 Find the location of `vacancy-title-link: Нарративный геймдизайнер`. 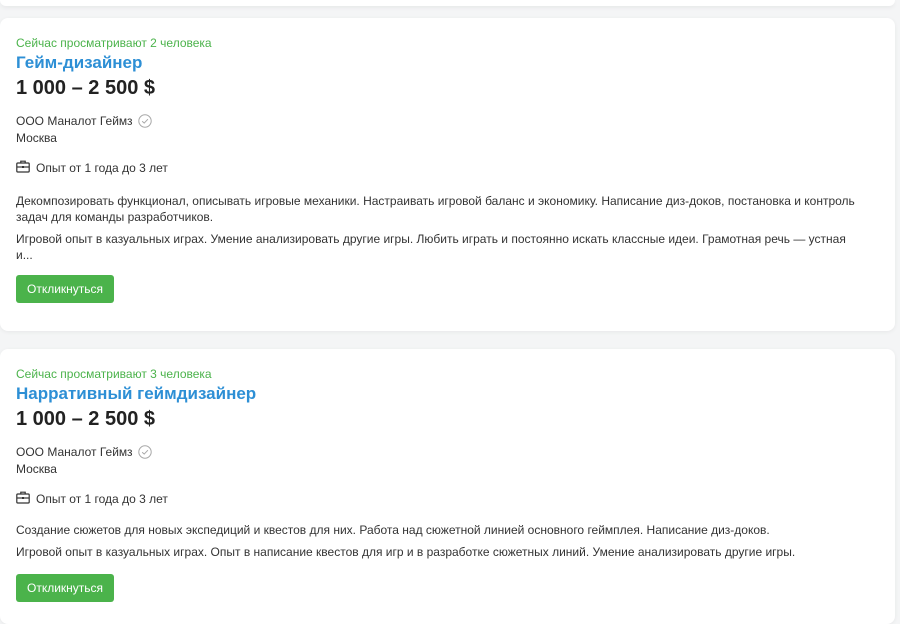

vacancy-title-link: Нарративный геймдизайнер is located at coordinates (136, 394).